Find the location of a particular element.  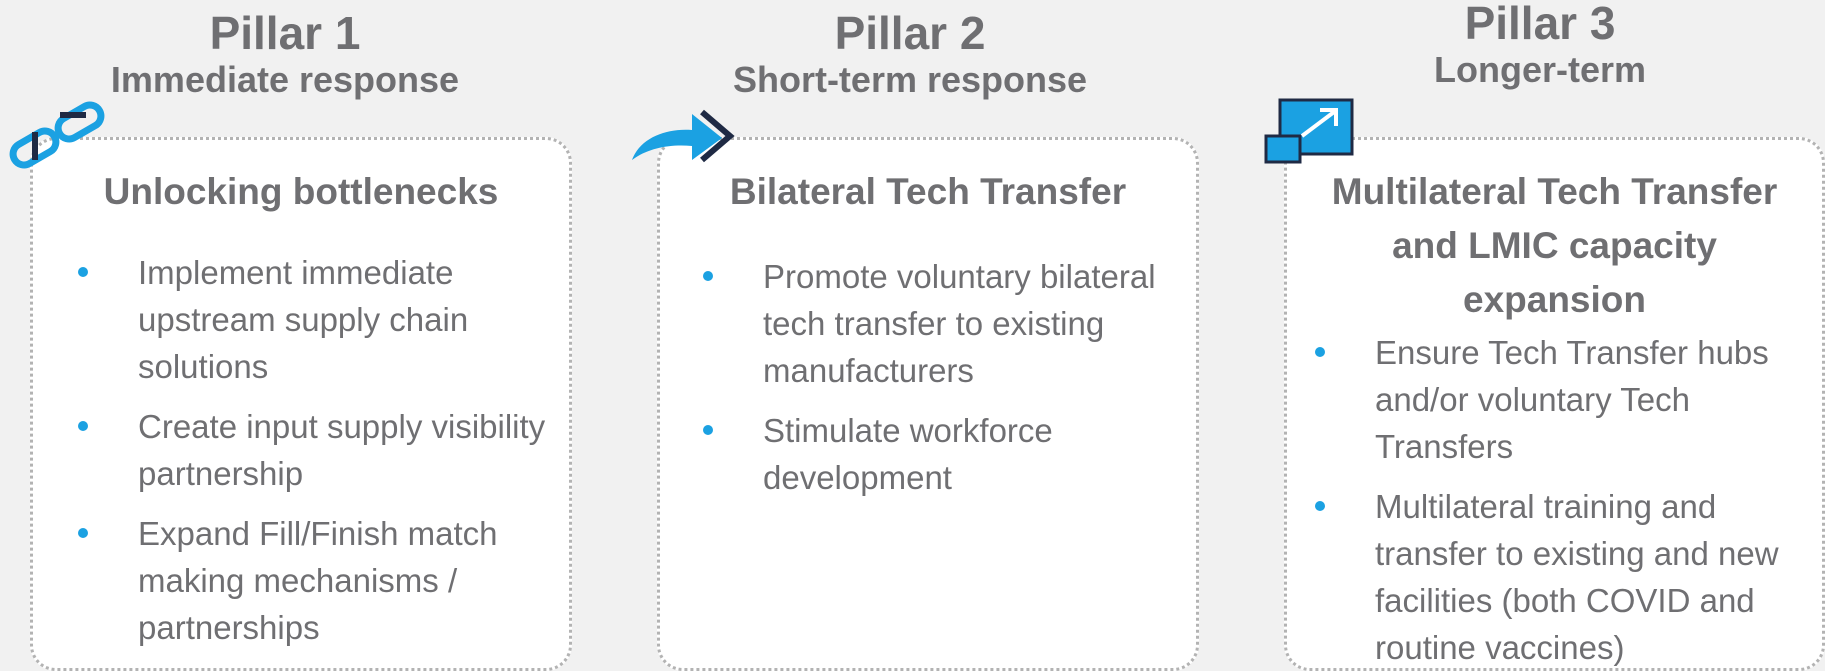

pillar-1-number: Pillar 1 is located at coordinates (285, 33).